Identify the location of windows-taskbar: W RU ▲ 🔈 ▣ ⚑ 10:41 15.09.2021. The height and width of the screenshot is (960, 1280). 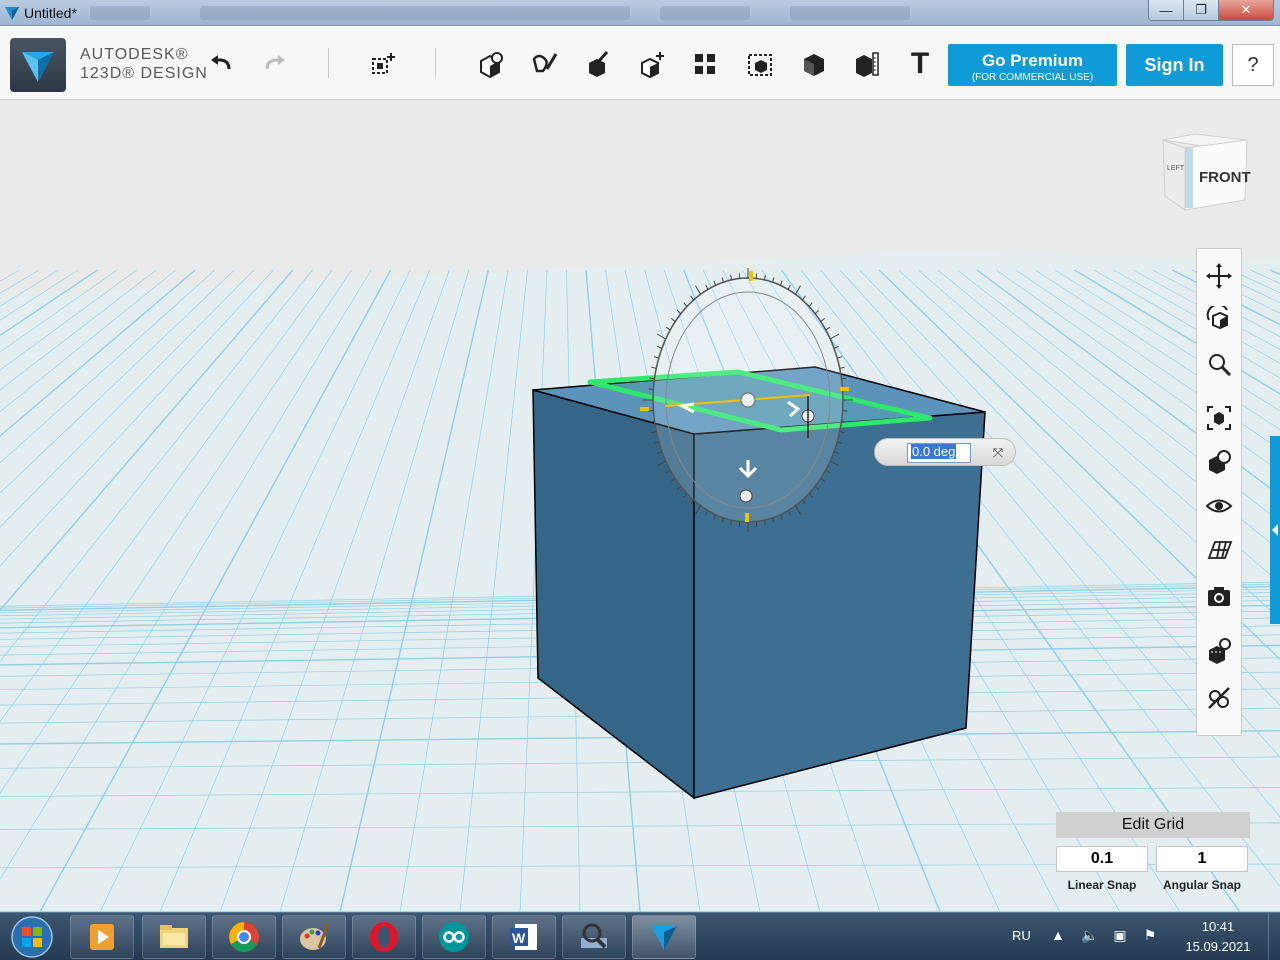
(640, 936).